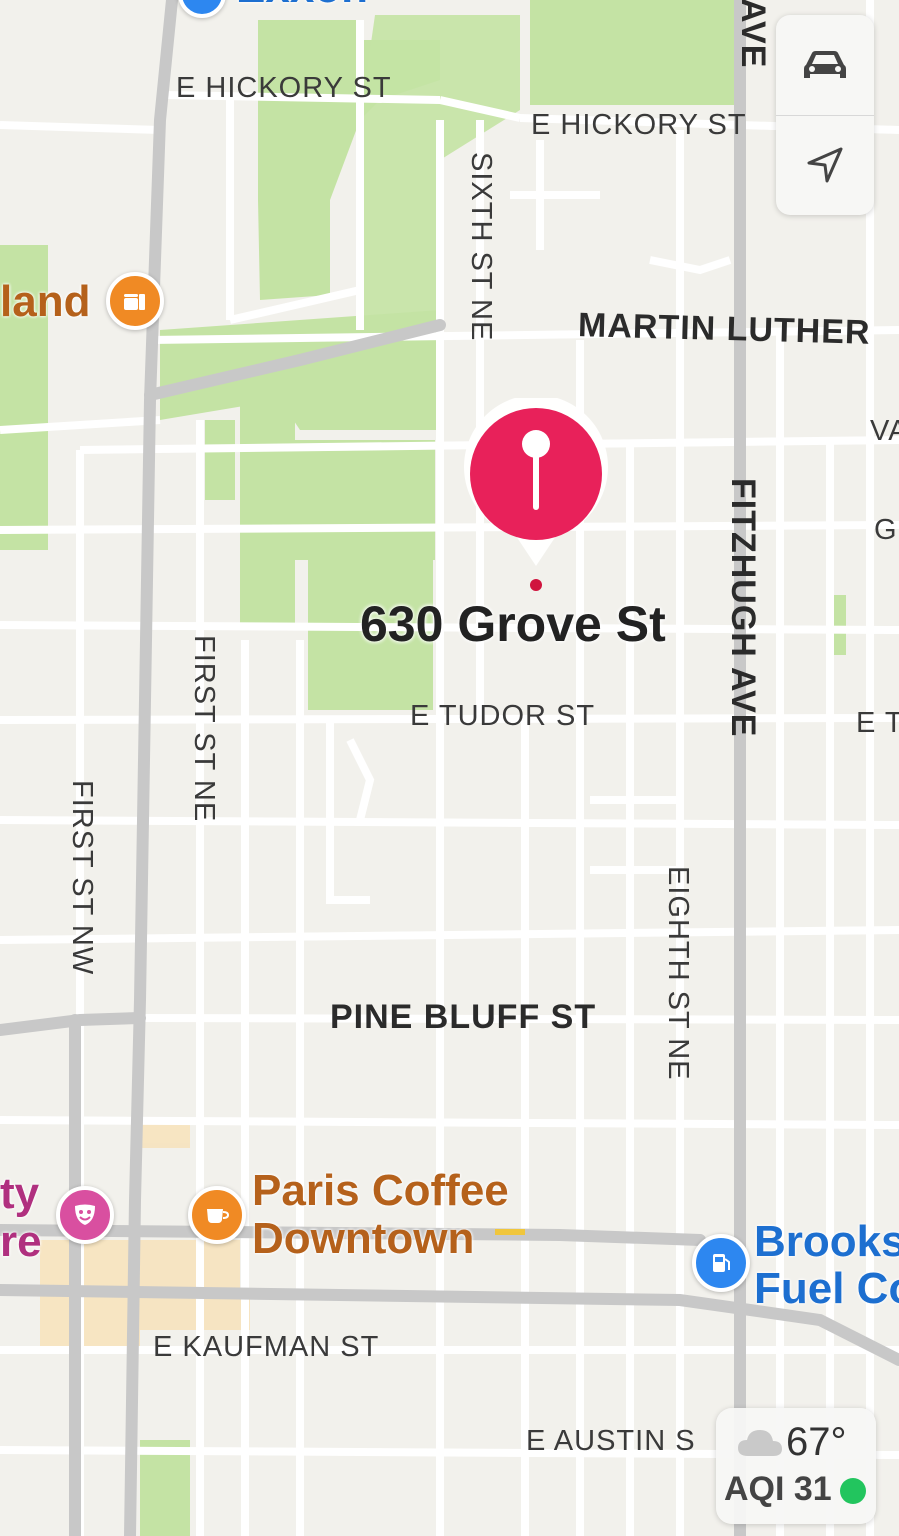 The height and width of the screenshot is (1536, 899). Describe the element at coordinates (503, 716) in the screenshot. I see `street-e-tudor: E TUDOR ST` at that location.